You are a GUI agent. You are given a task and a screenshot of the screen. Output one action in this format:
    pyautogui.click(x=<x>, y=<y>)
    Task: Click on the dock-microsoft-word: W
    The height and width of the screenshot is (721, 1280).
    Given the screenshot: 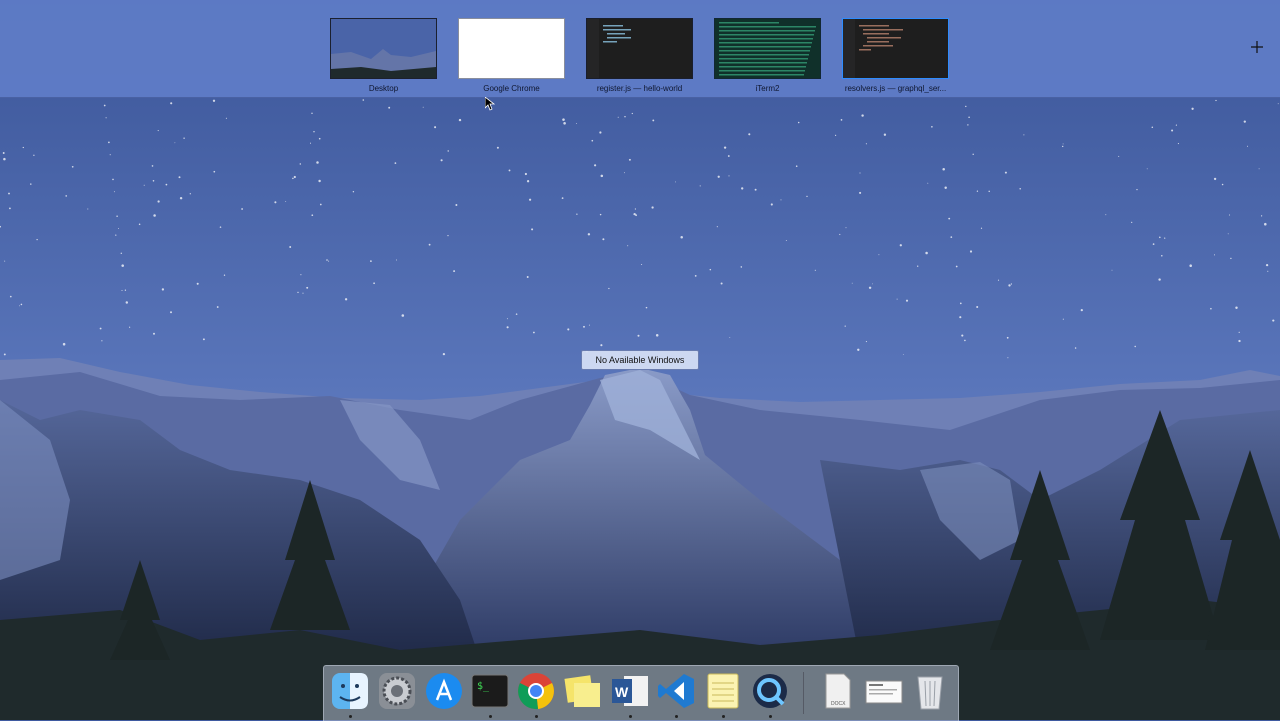 What is the action you would take?
    pyautogui.click(x=630, y=691)
    